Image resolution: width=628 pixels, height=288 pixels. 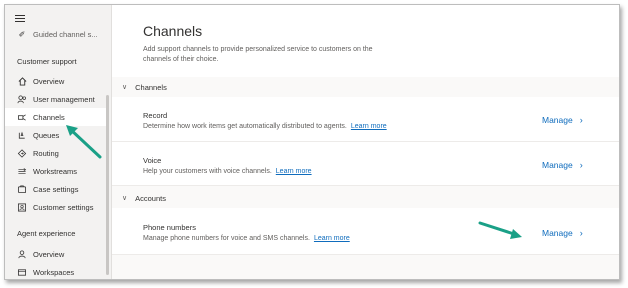 What do you see at coordinates (22, 117) in the screenshot?
I see `channels-icon` at bounding box center [22, 117].